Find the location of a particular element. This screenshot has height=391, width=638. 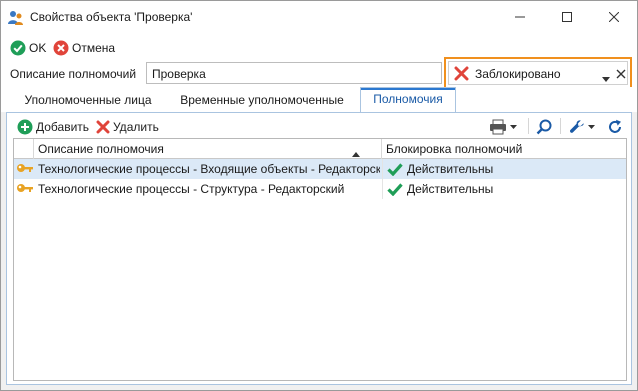

description-input: Проверка is located at coordinates (294, 73).